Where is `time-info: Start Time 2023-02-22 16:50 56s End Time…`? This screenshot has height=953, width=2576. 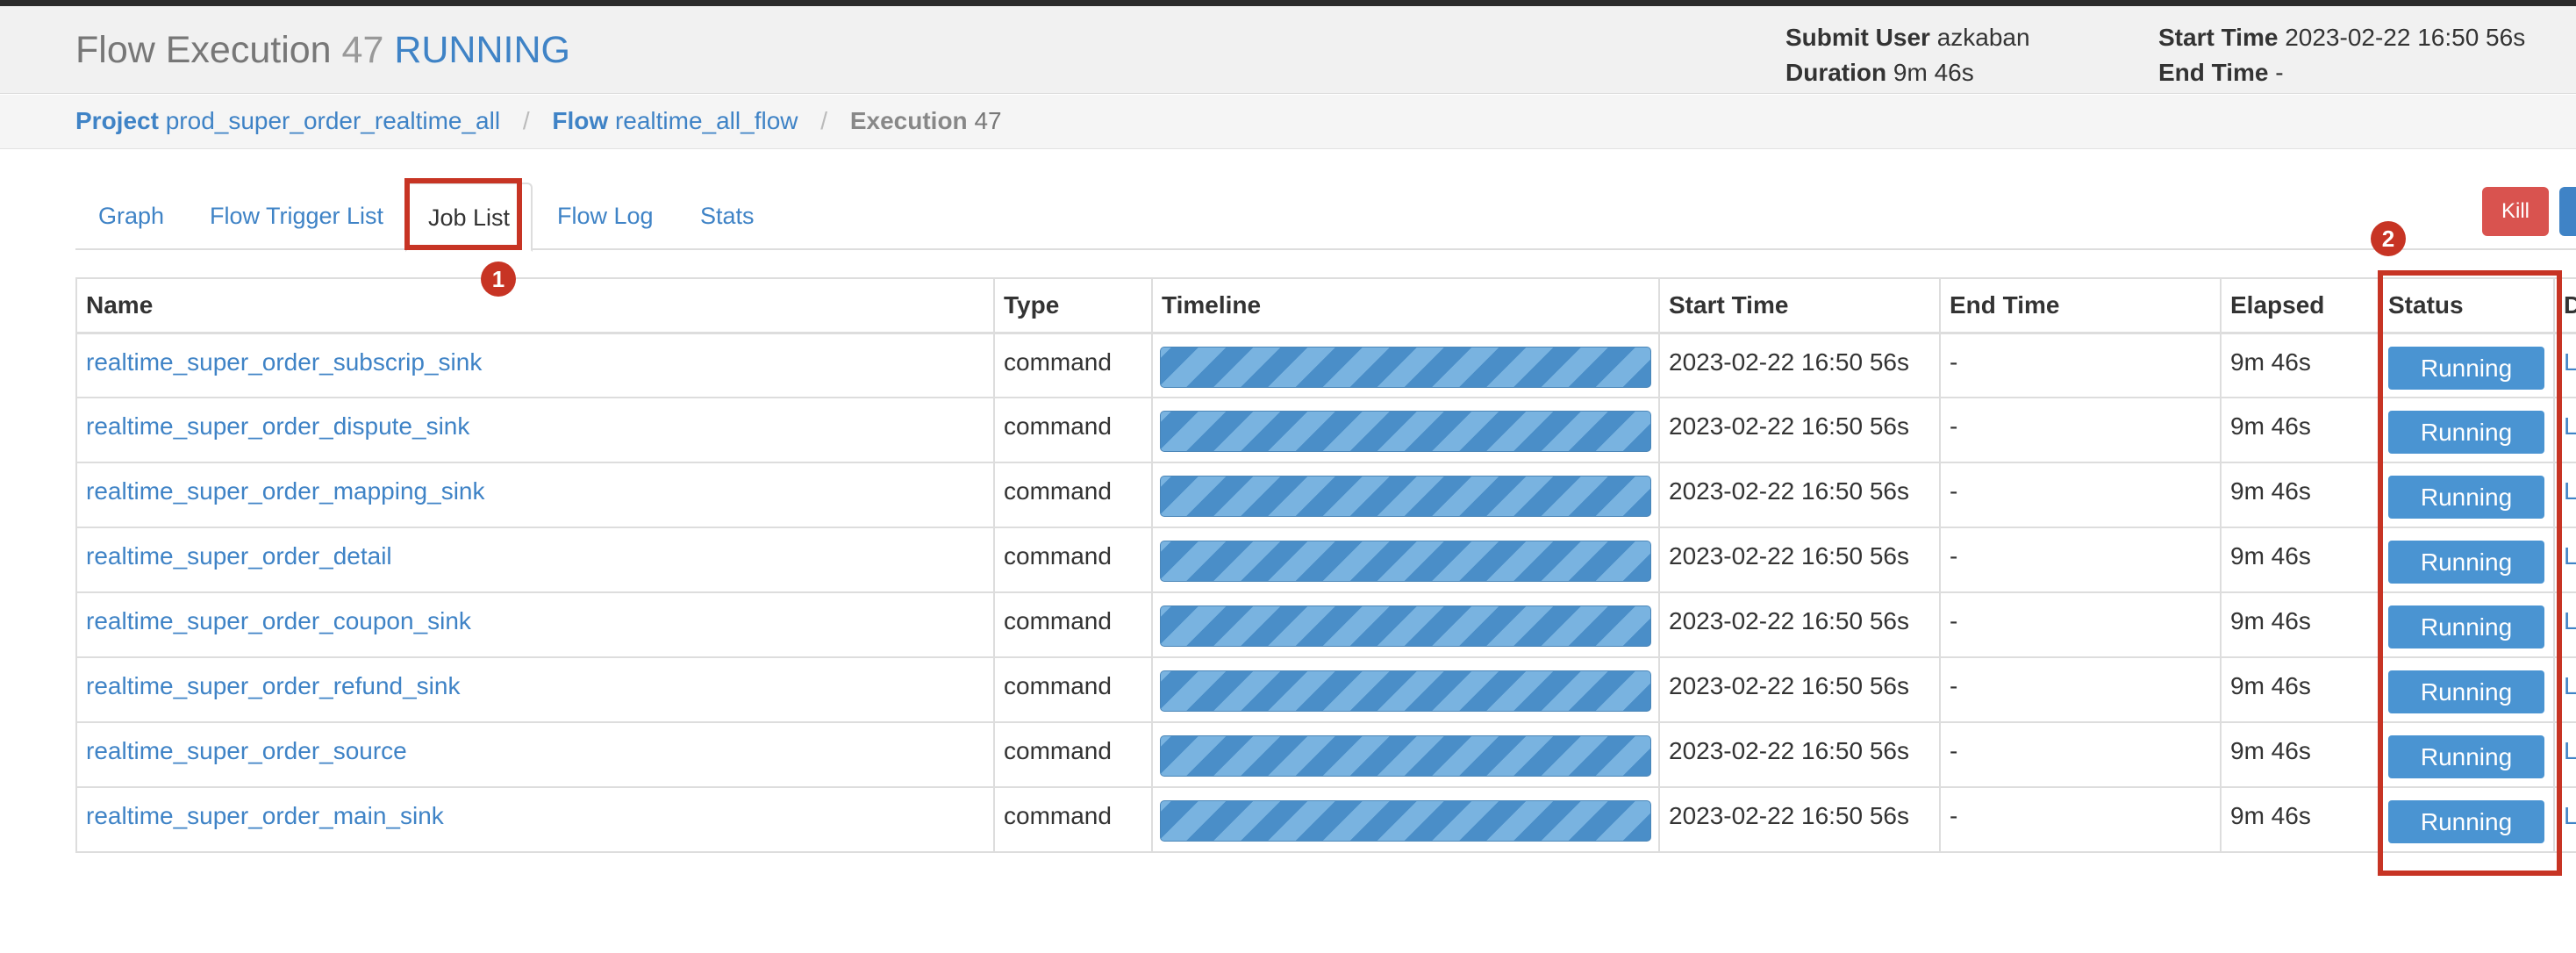 time-info: Start Time 2023-02-22 16:50 56s End Time… is located at coordinates (2341, 55).